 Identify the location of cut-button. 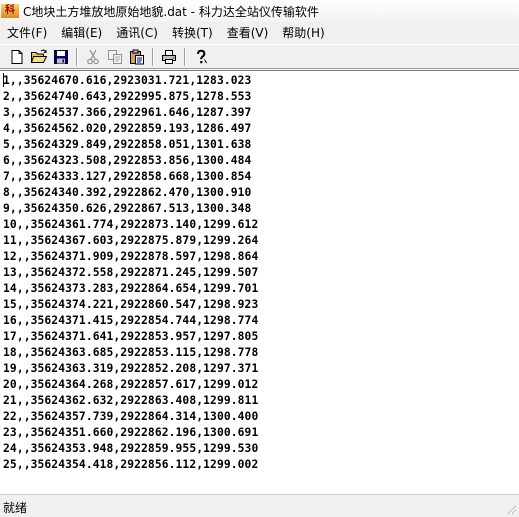
(93, 56).